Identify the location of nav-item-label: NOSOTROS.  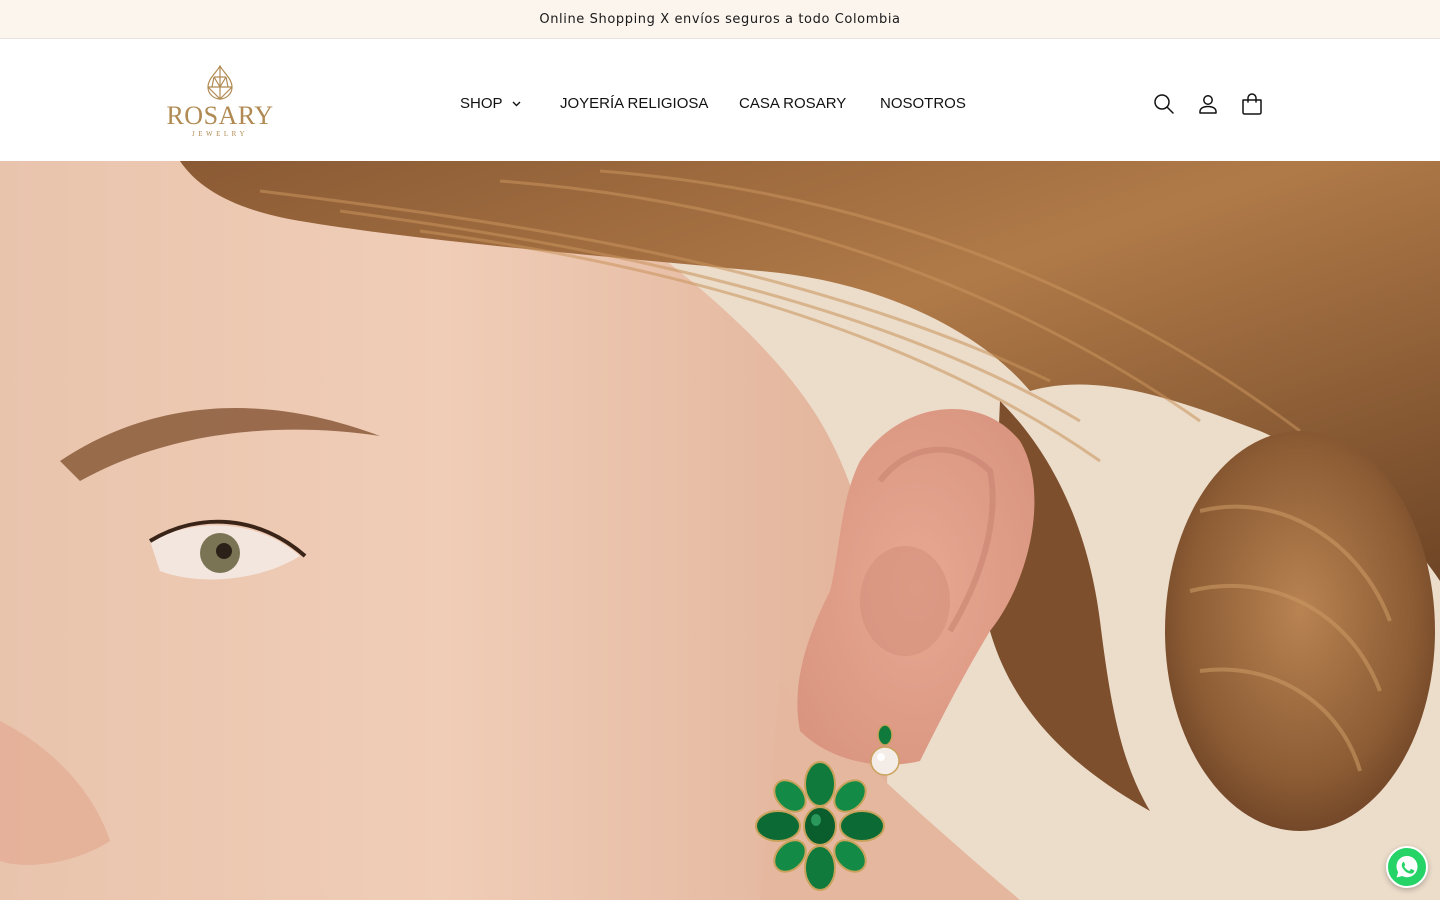
(923, 103).